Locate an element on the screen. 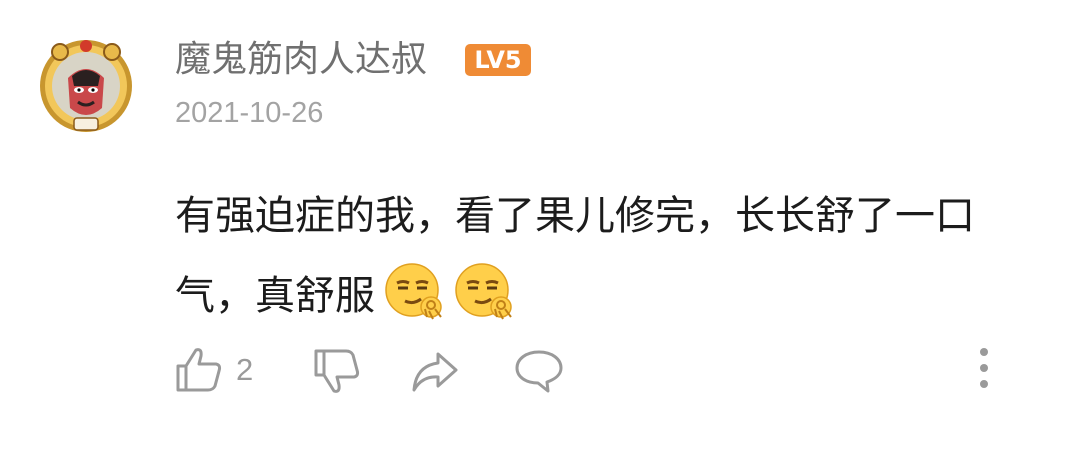 The width and height of the screenshot is (1080, 451). comment-bubble-icon is located at coordinates (539, 371).